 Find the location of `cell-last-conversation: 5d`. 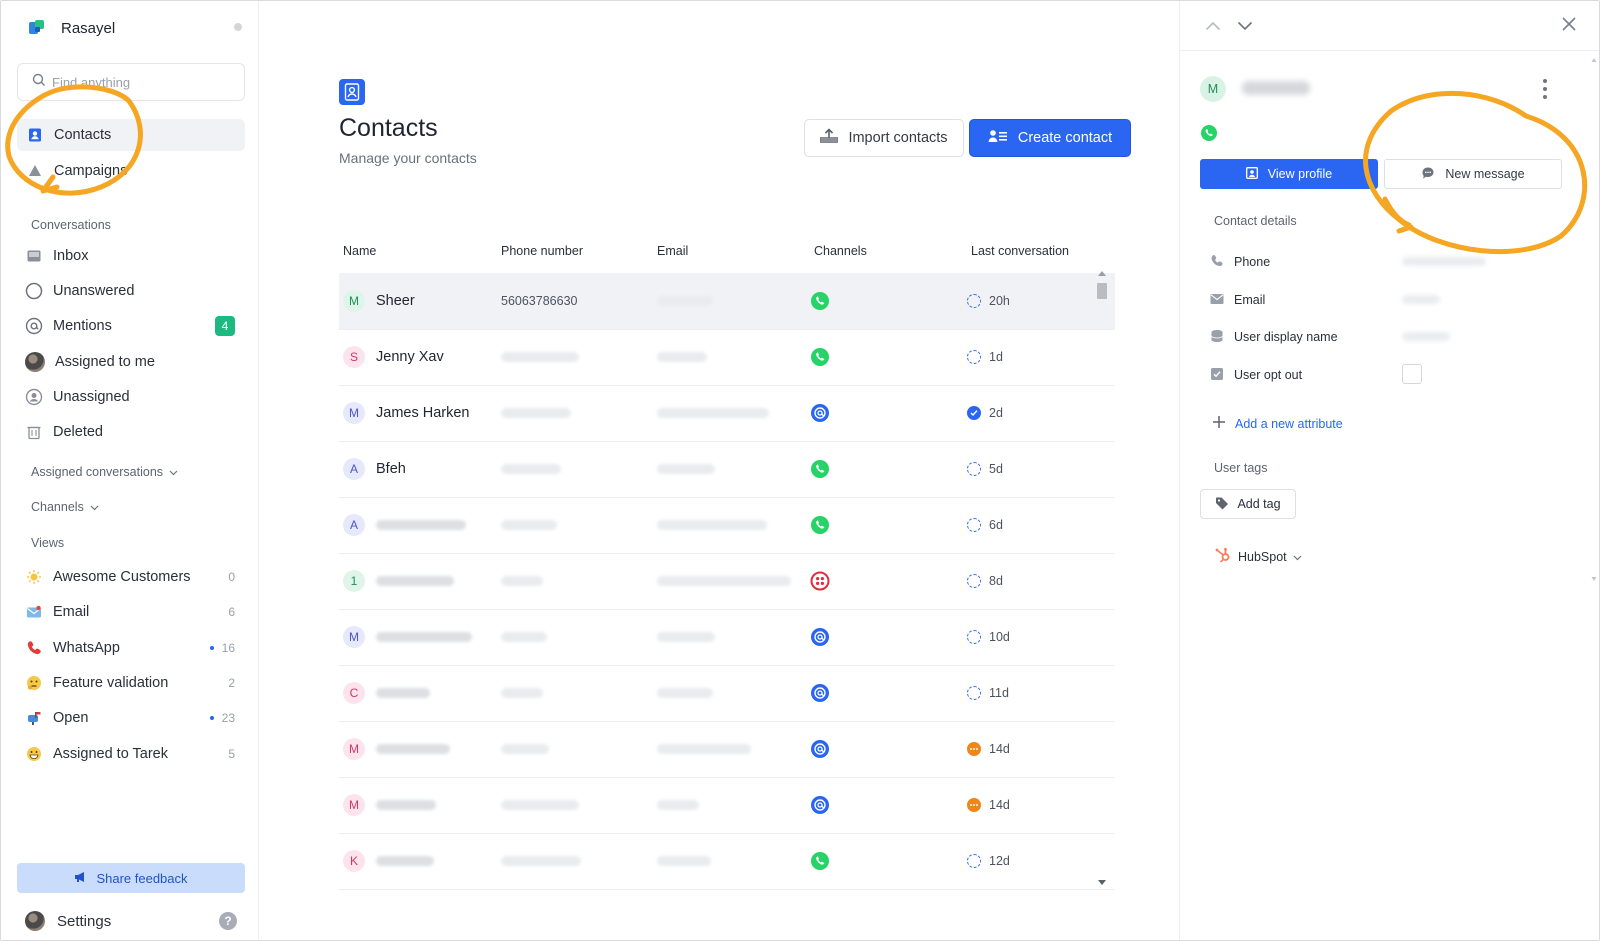

cell-last-conversation: 5d is located at coordinates (985, 469).